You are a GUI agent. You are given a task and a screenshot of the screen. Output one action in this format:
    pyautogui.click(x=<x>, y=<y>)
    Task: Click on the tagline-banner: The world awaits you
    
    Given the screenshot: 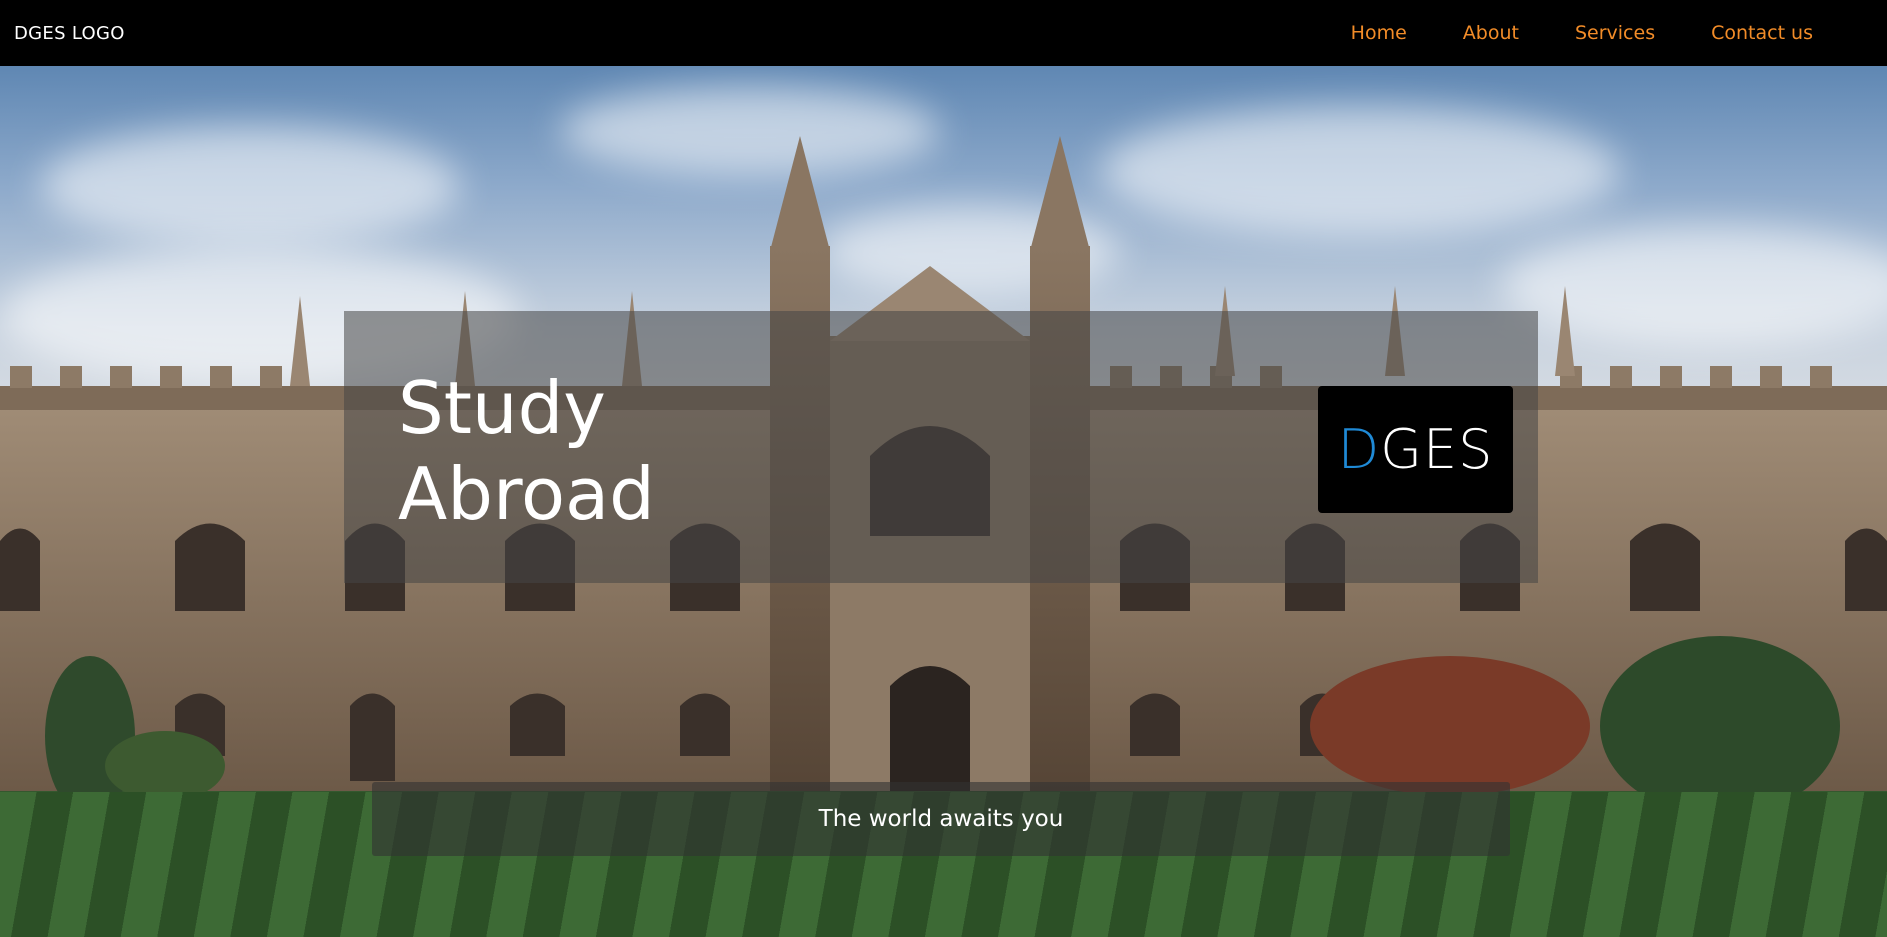 What is the action you would take?
    pyautogui.click(x=941, y=819)
    